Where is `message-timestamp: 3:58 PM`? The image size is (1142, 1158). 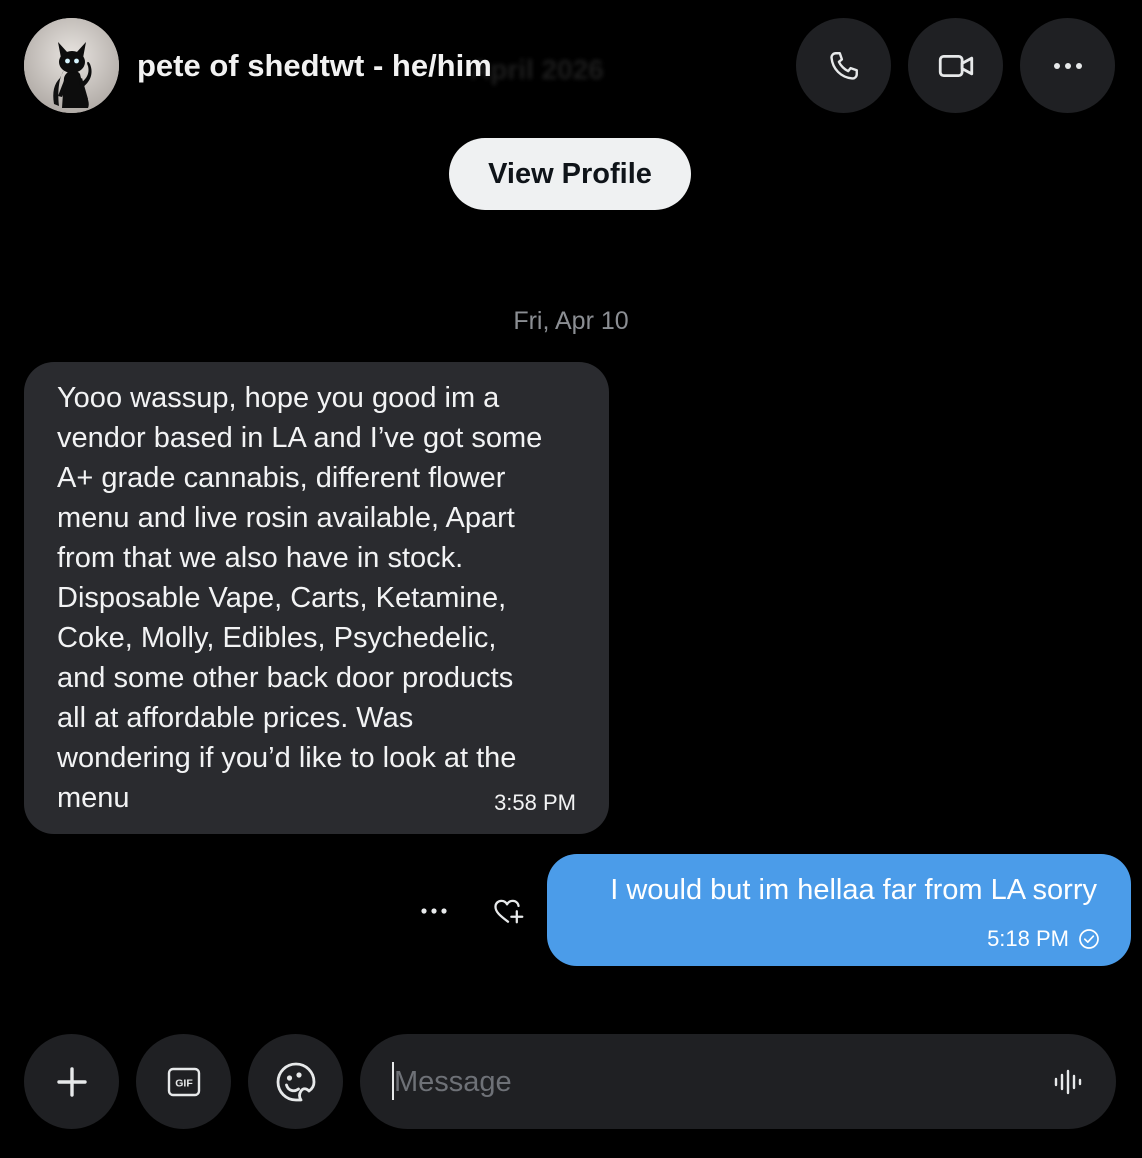
message-timestamp: 3:58 PM is located at coordinates (535, 802).